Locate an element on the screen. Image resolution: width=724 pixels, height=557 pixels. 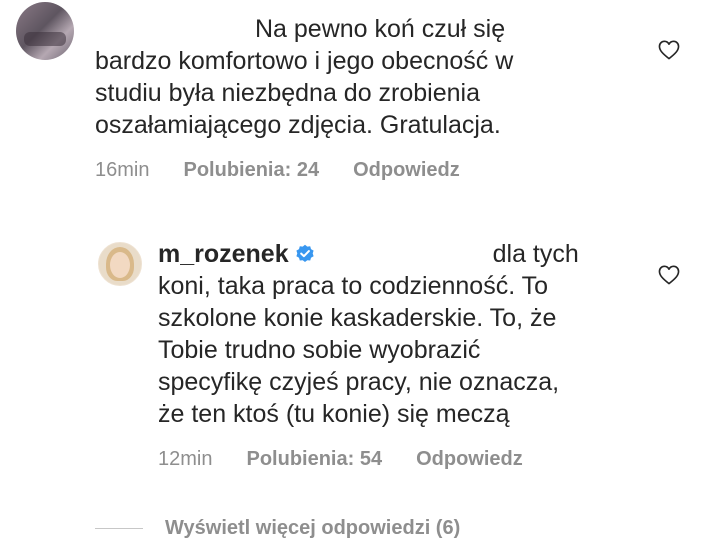
divider-line is located at coordinates (119, 529).